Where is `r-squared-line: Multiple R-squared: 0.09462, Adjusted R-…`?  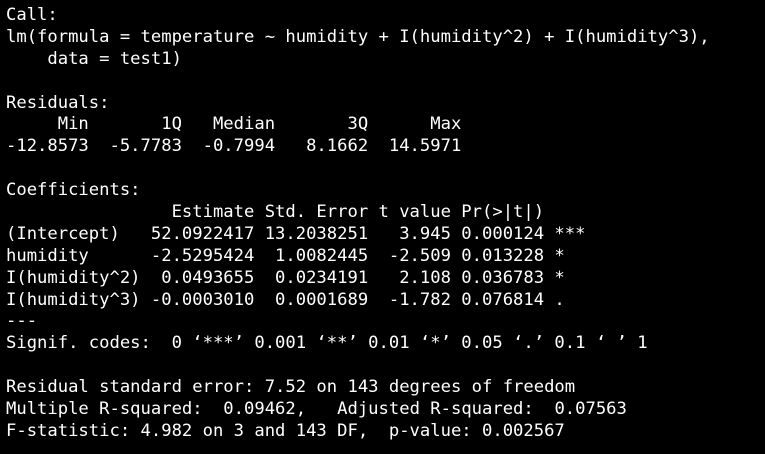 r-squared-line: Multiple R-squared: 0.09462, Adjusted R-… is located at coordinates (322, 409).